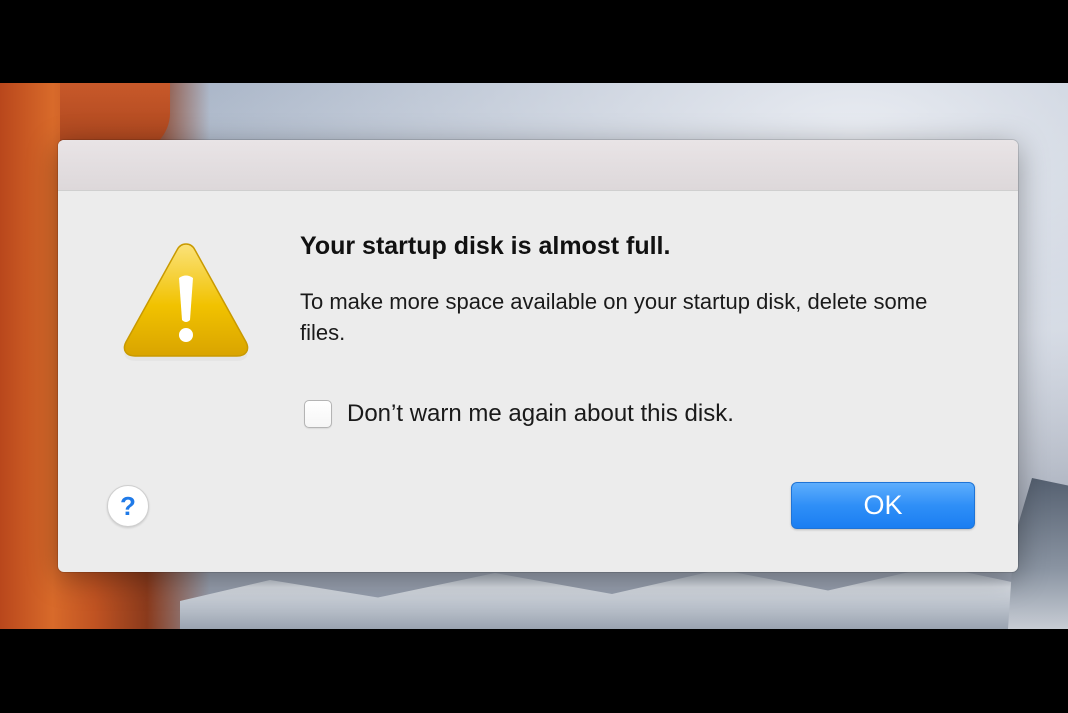 The height and width of the screenshot is (713, 1068). What do you see at coordinates (540, 414) in the screenshot?
I see `dont-warn-checkbox-label: Don’t warn me again about this disk.` at bounding box center [540, 414].